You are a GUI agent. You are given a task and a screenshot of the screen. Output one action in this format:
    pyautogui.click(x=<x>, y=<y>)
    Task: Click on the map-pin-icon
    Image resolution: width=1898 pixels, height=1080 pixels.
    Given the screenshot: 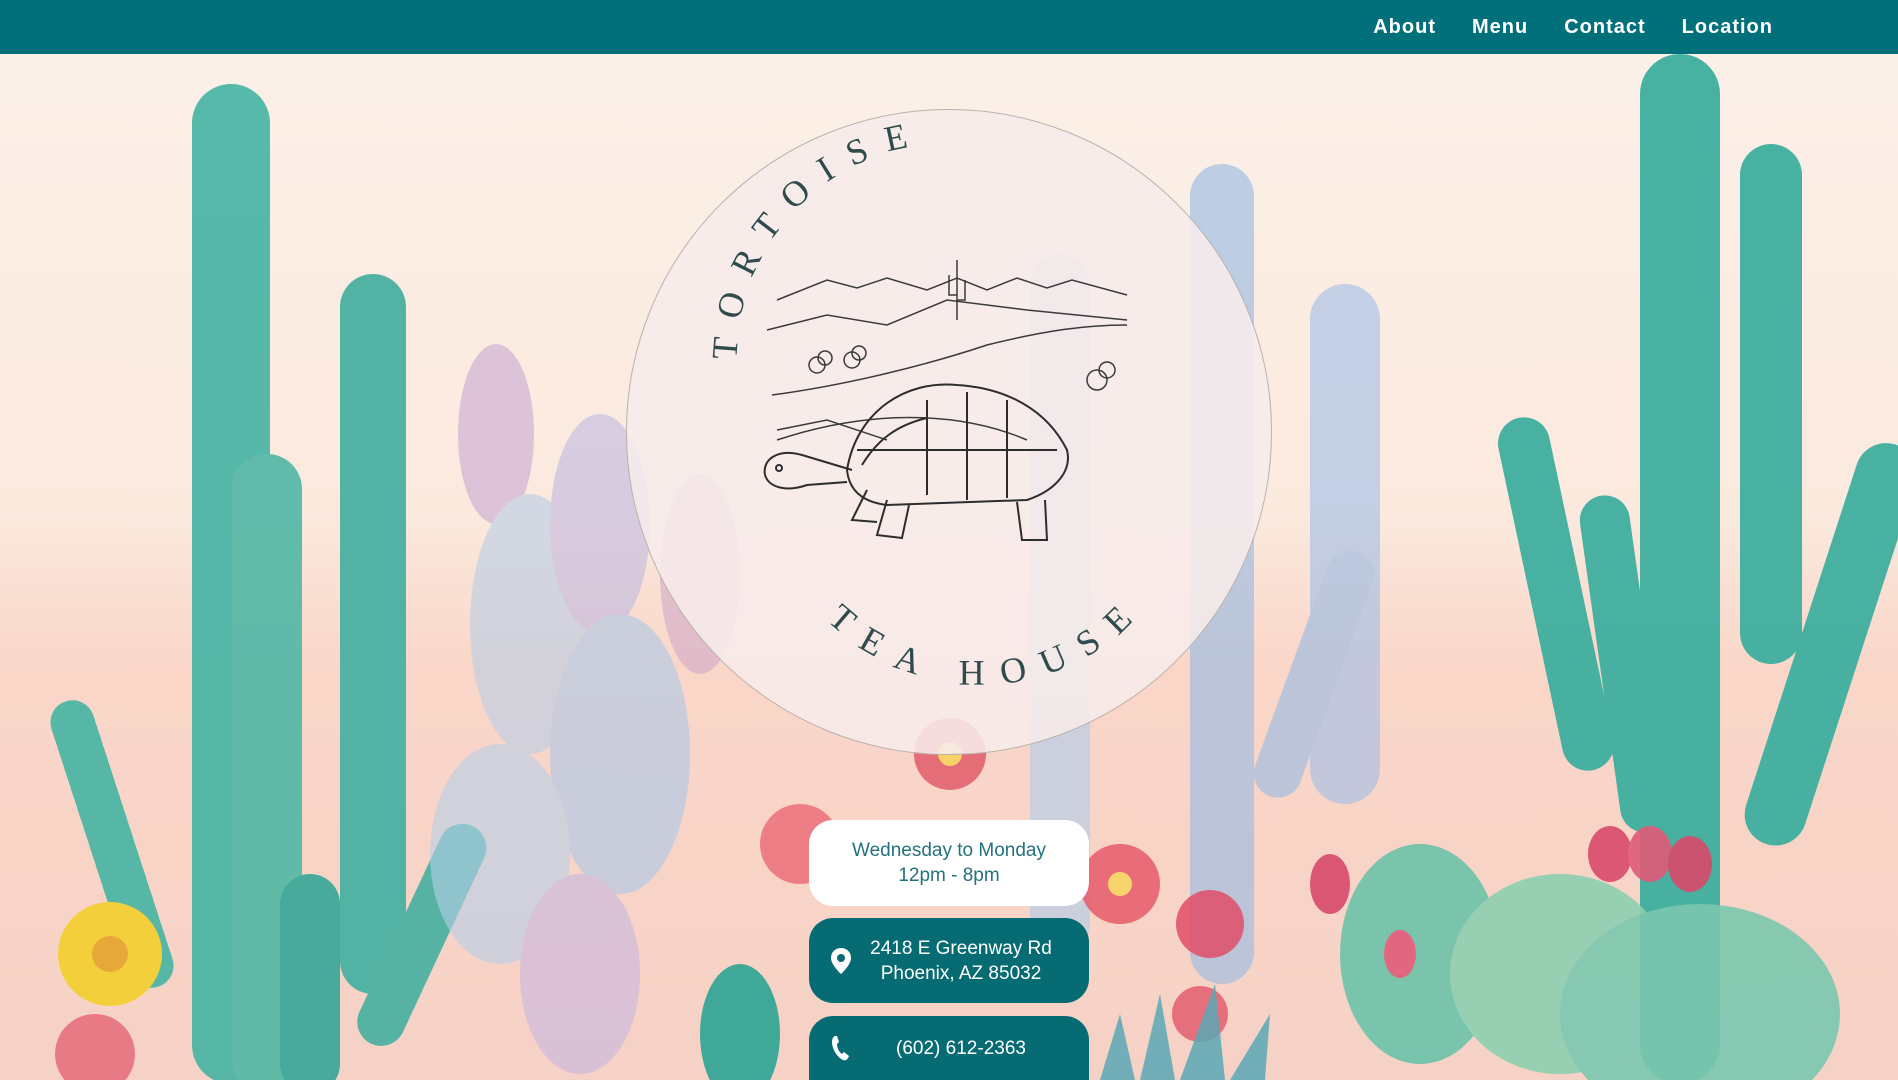 What is the action you would take?
    pyautogui.click(x=841, y=960)
    